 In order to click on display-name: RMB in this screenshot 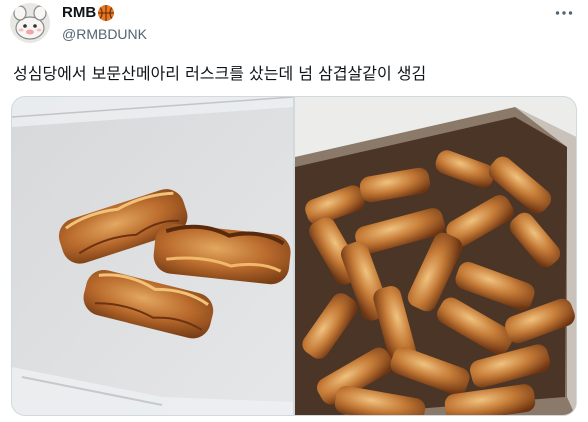, I will do `click(104, 13)`.